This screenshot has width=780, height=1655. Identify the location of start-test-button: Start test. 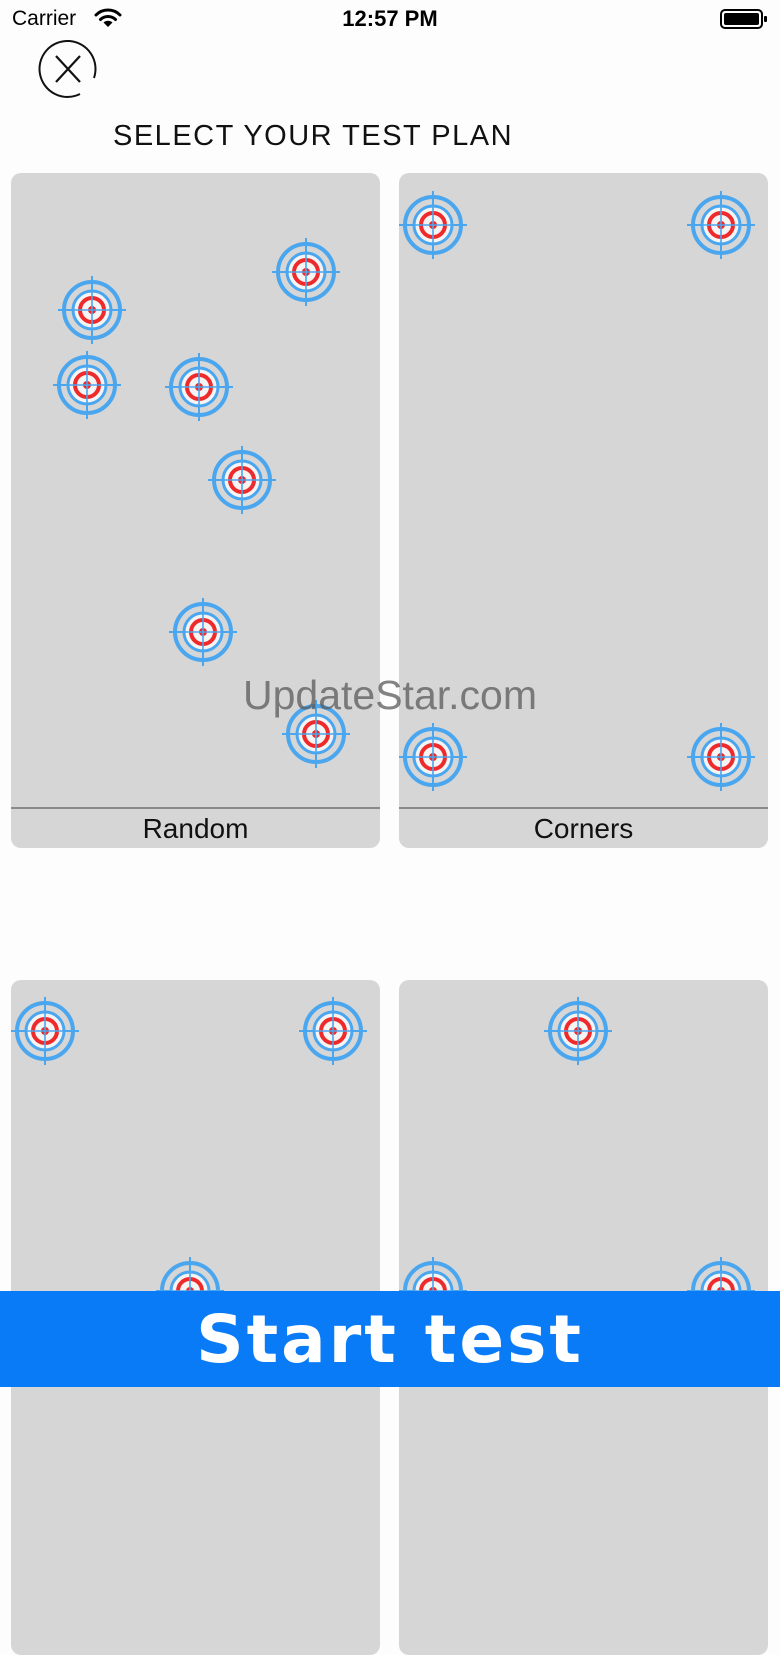
(390, 1339).